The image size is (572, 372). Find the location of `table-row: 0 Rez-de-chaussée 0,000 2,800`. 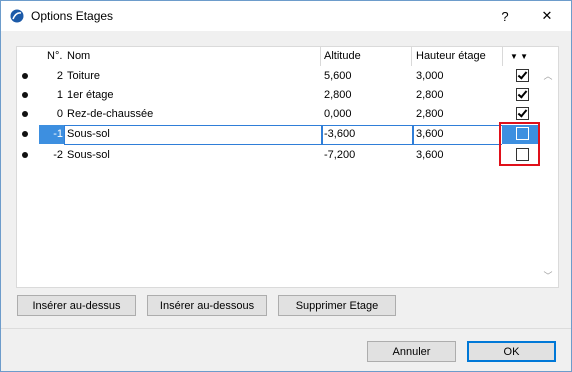

table-row: 0 Rez-de-chaussée 0,000 2,800 is located at coordinates (278, 114).